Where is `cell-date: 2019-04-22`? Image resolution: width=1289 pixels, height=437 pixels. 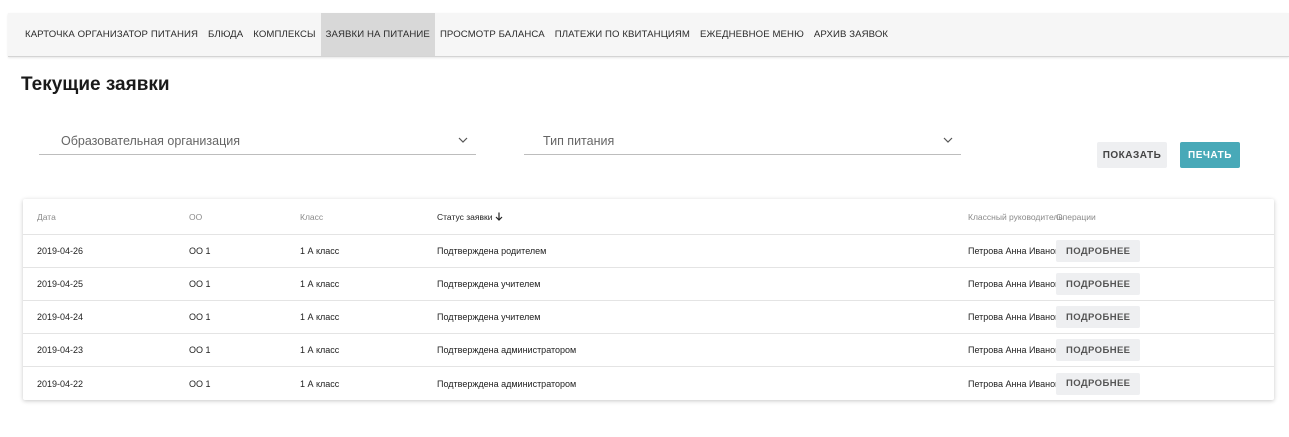
cell-date: 2019-04-22 is located at coordinates (60, 383).